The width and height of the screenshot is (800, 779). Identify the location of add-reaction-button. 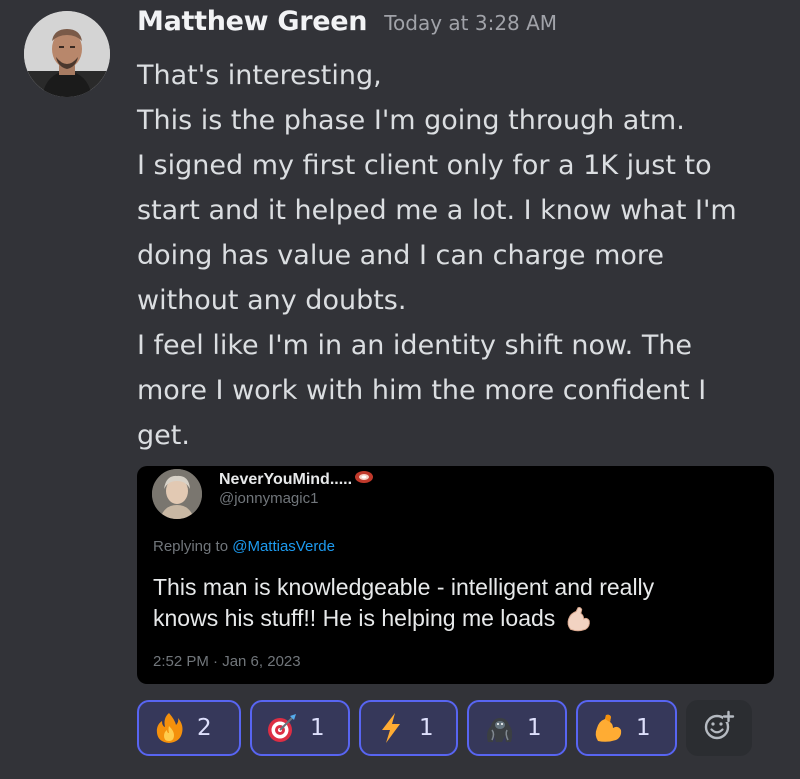
(719, 728).